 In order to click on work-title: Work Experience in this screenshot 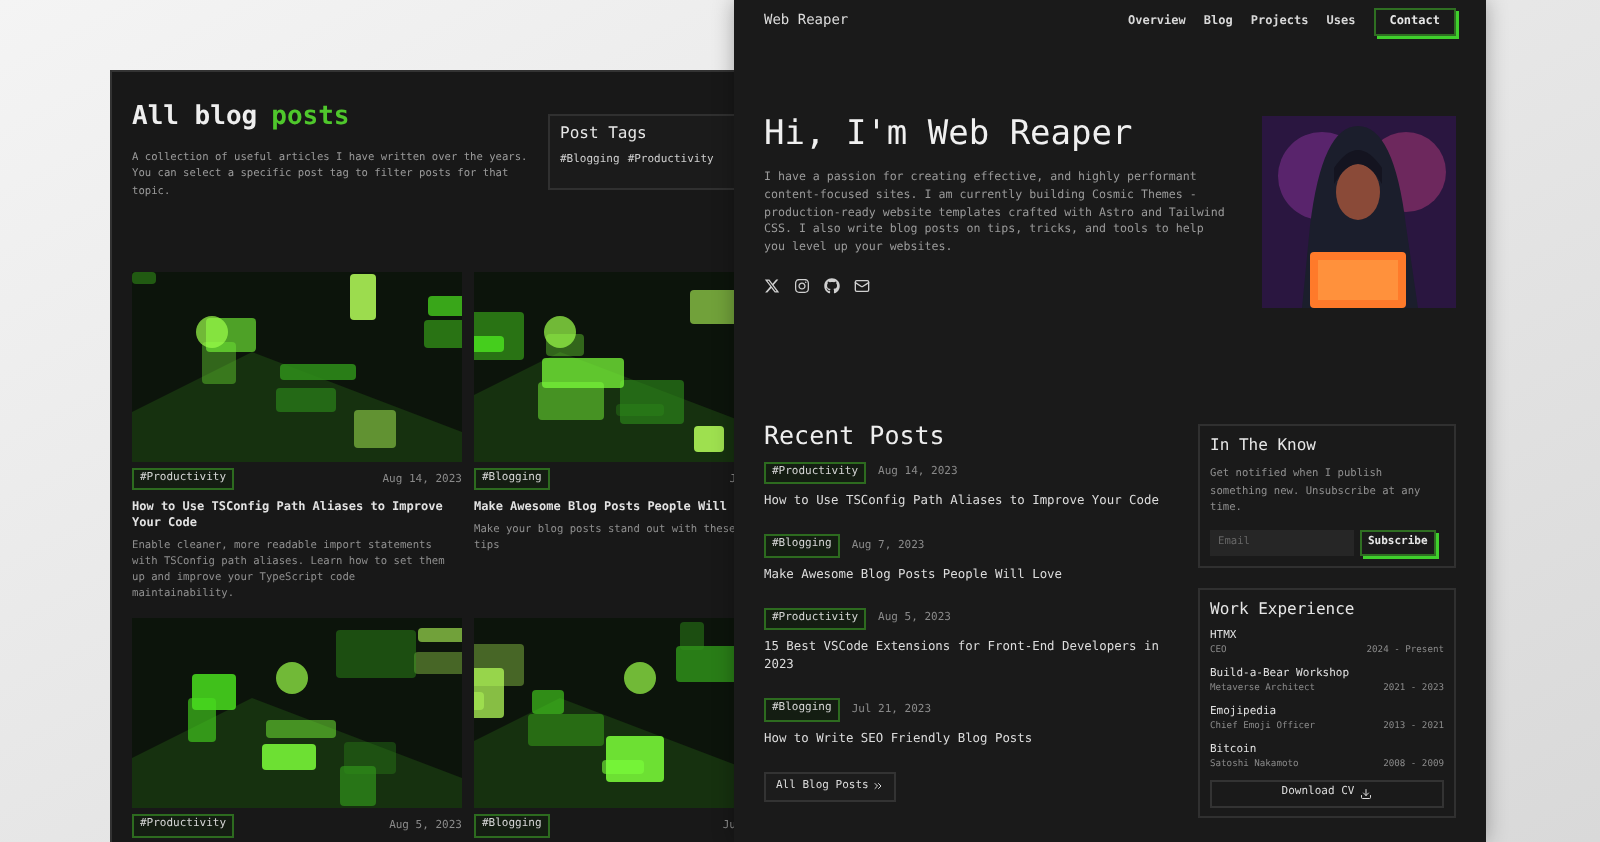, I will do `click(1283, 609)`.